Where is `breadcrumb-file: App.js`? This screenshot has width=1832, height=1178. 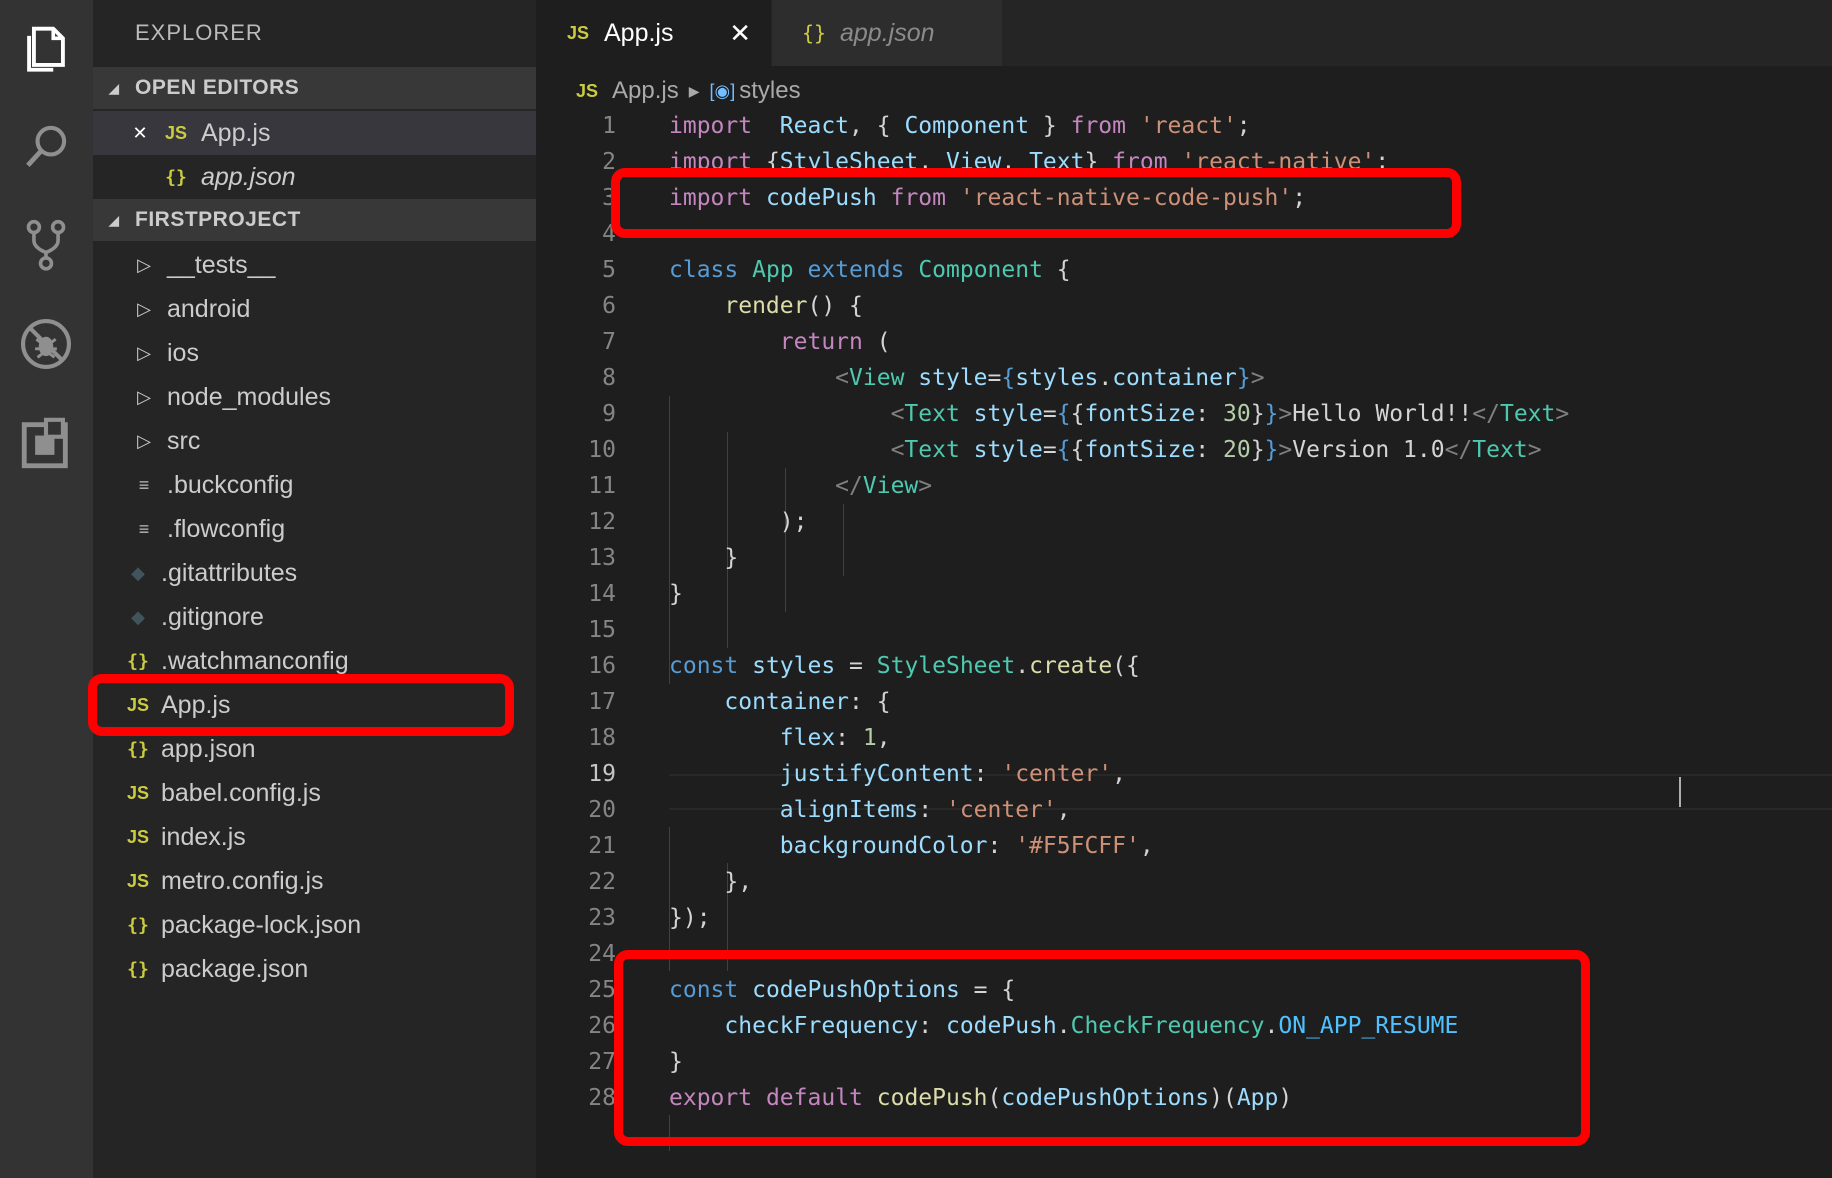 breadcrumb-file: App.js is located at coordinates (645, 91).